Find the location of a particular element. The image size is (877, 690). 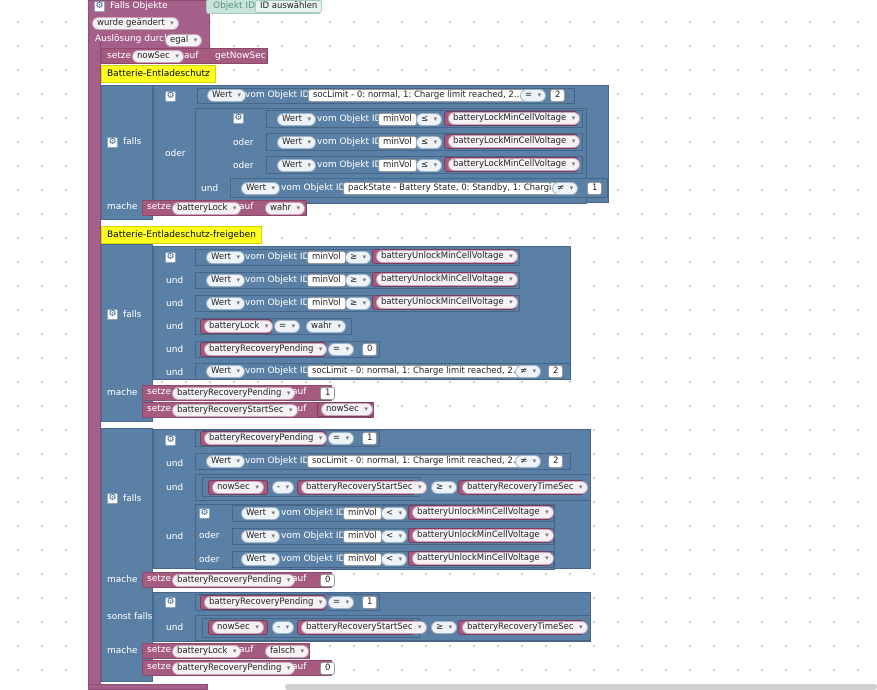

batteryrecoverystartsec-var-dropdown: batteryRecoveryStartSec is located at coordinates (235, 410).